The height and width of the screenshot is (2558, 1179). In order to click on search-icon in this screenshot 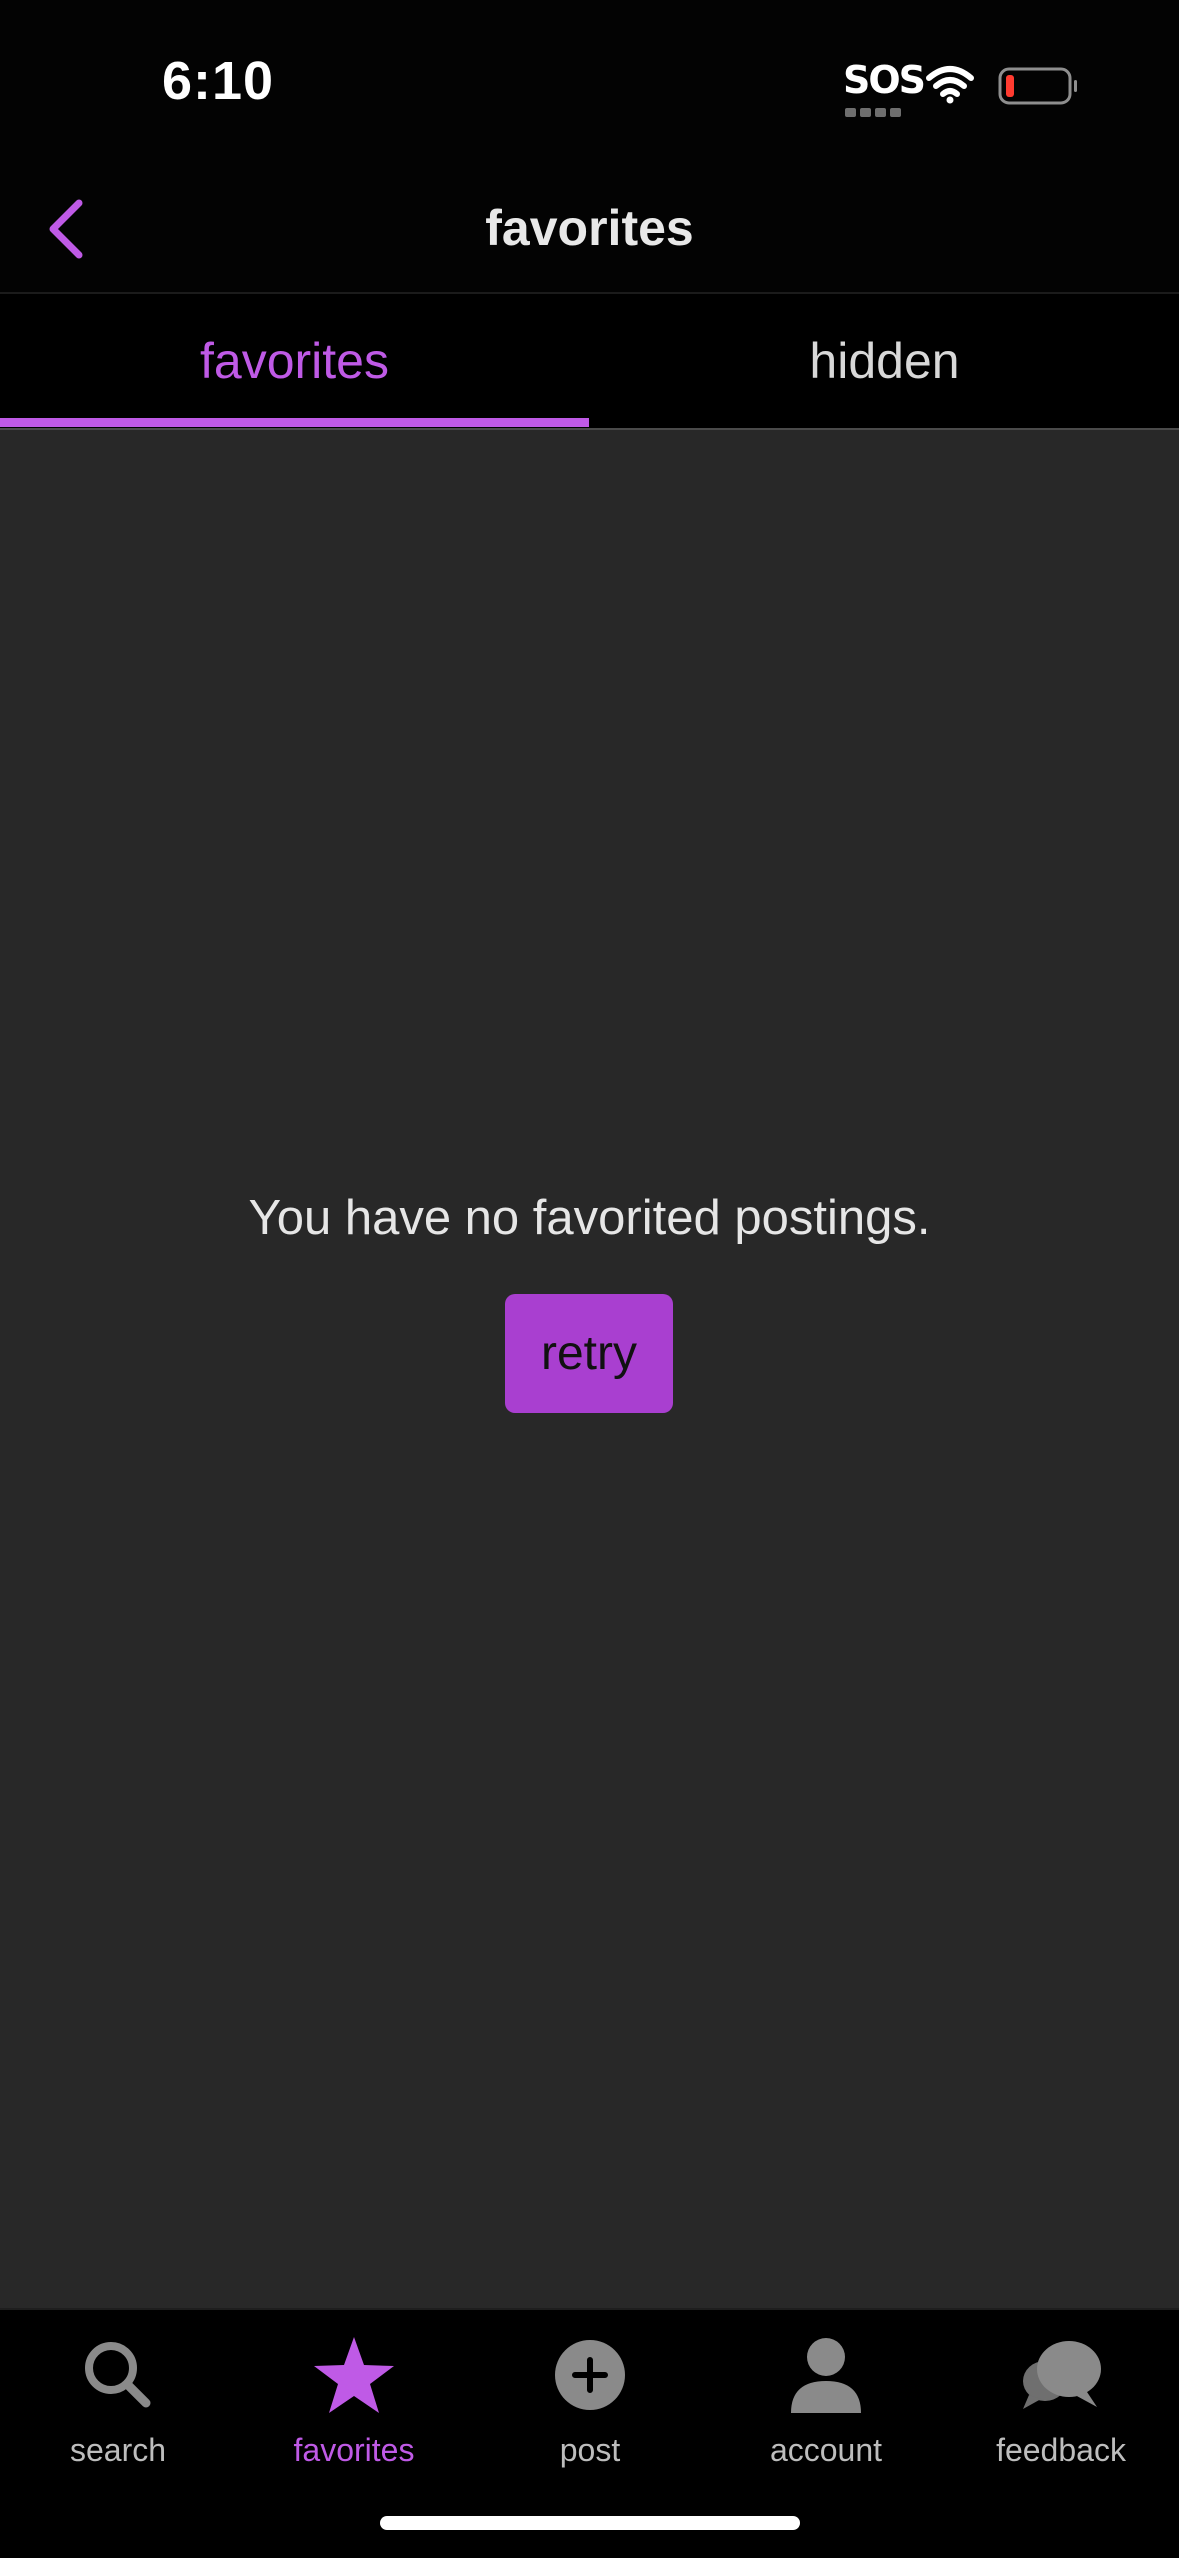, I will do `click(118, 2375)`.